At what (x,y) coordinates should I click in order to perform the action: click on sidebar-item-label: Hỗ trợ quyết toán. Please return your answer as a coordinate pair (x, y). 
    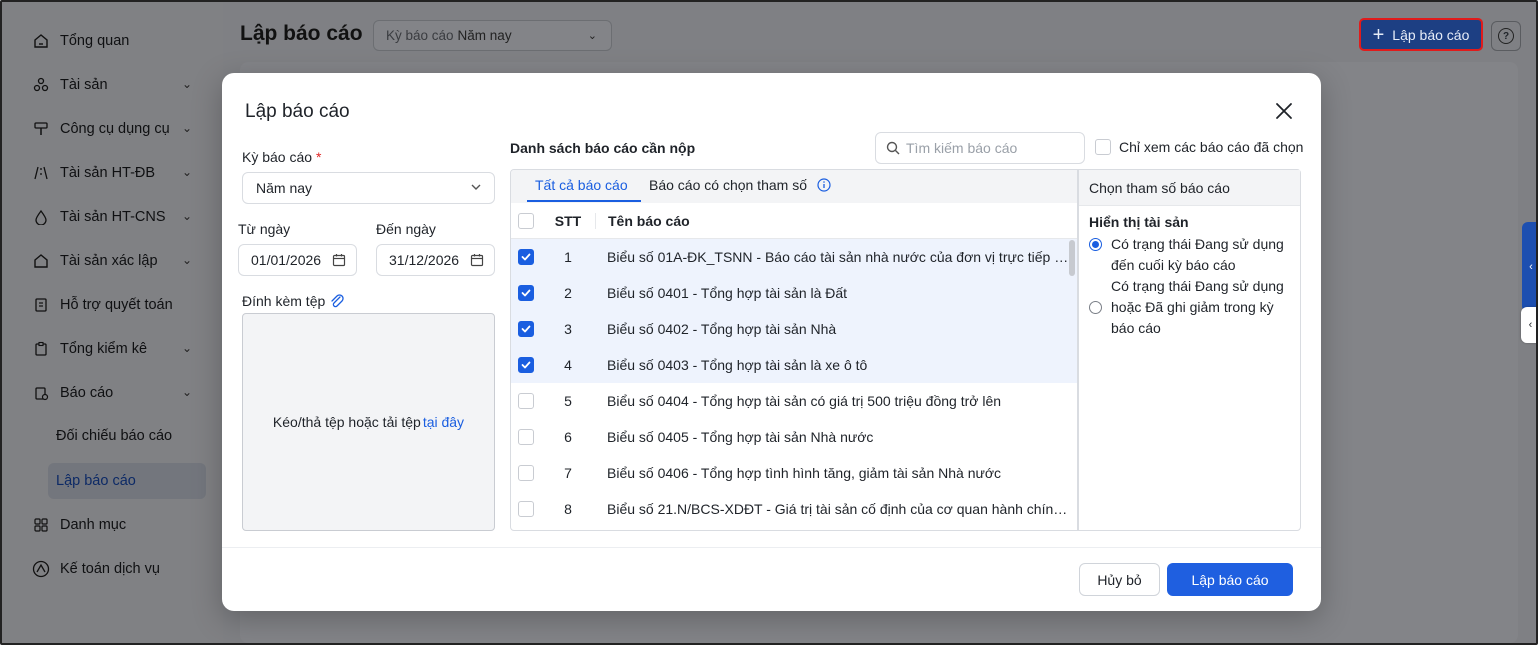
    Looking at the image, I should click on (116, 305).